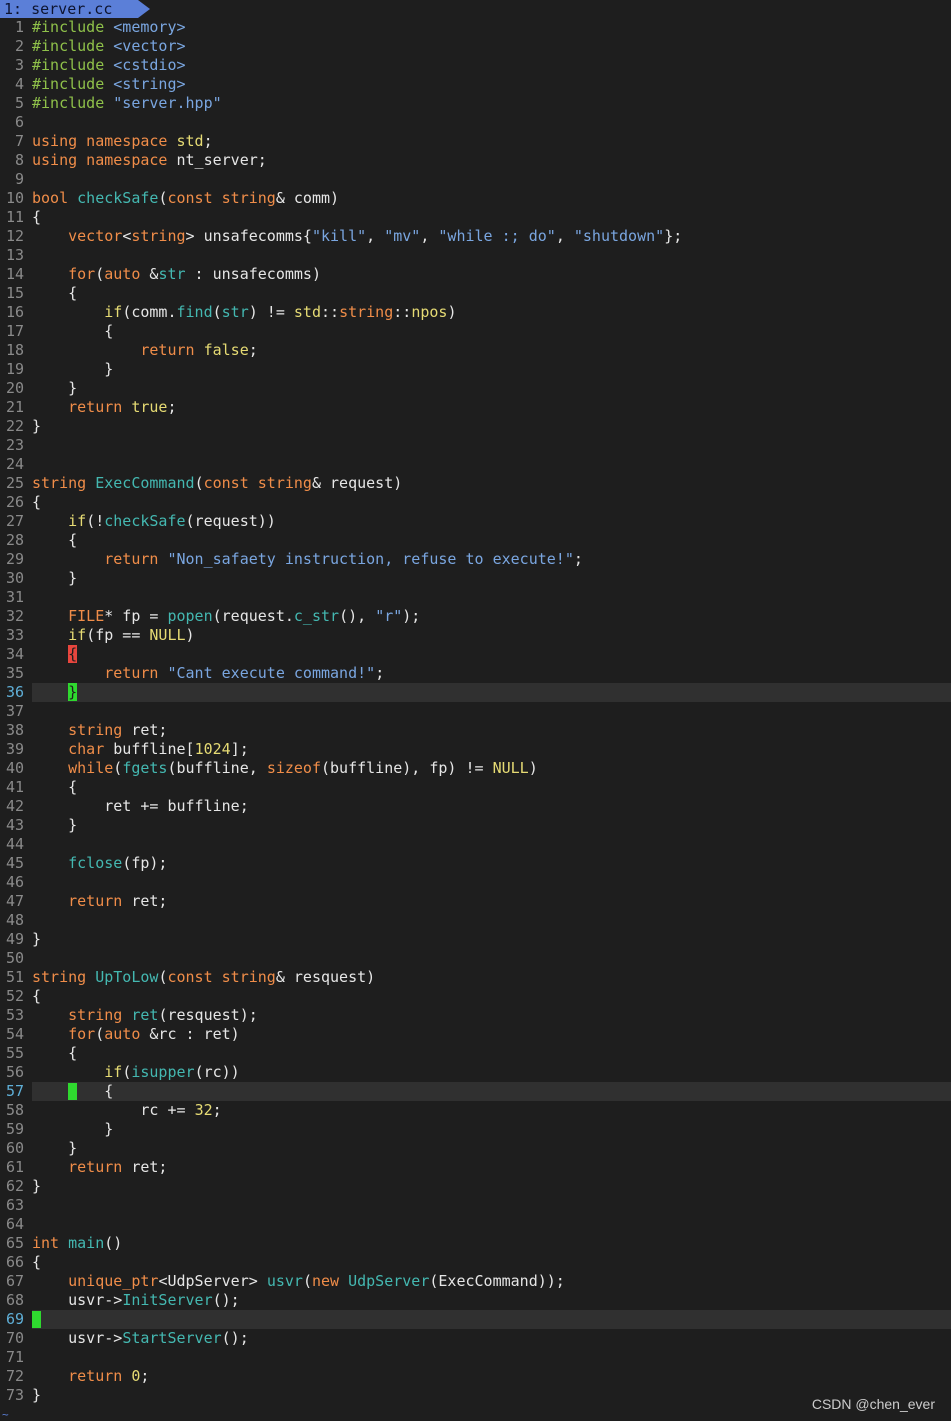 This screenshot has width=951, height=1421. What do you see at coordinates (14, 407) in the screenshot?
I see `line-number: 21` at bounding box center [14, 407].